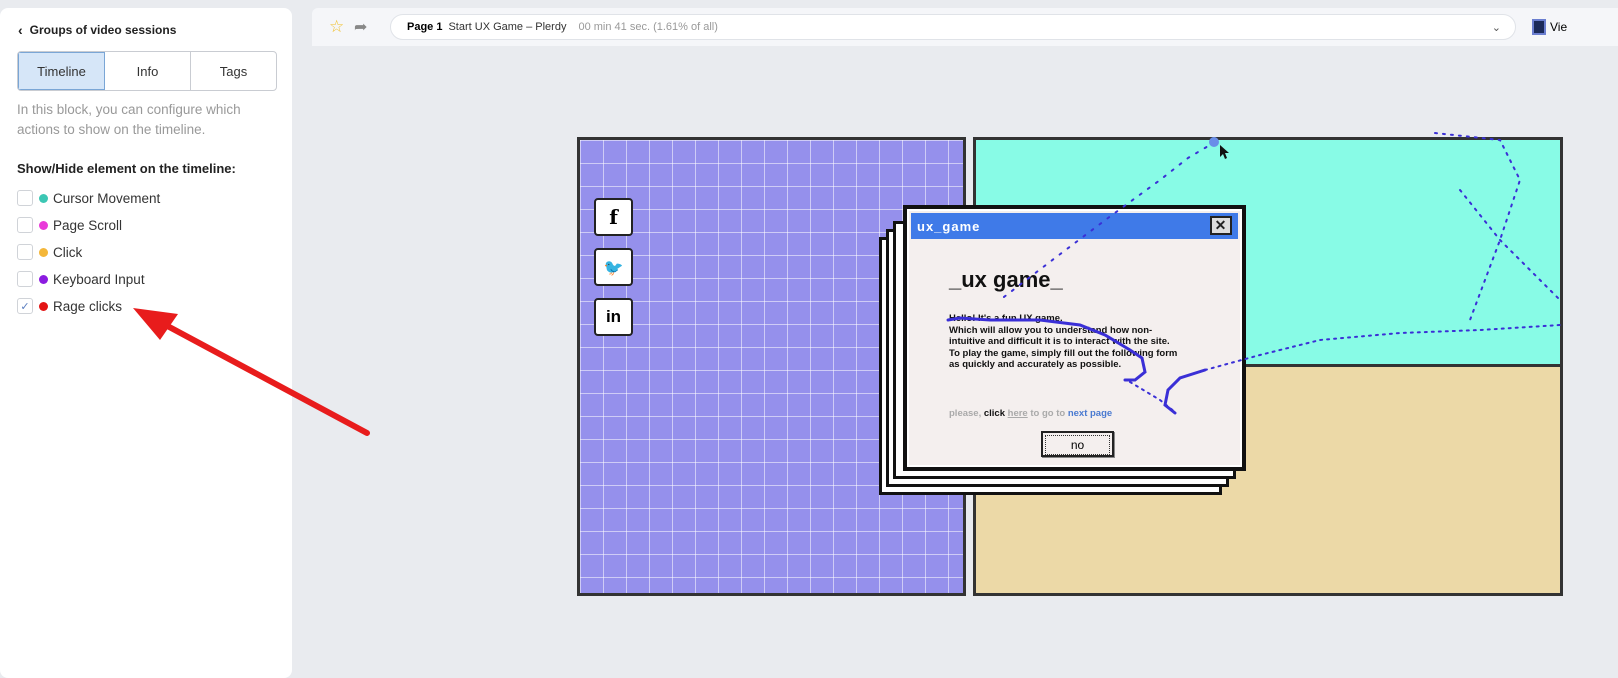 The image size is (1618, 678). What do you see at coordinates (61, 71) in the screenshot?
I see `tab-timeline: Timeline` at bounding box center [61, 71].